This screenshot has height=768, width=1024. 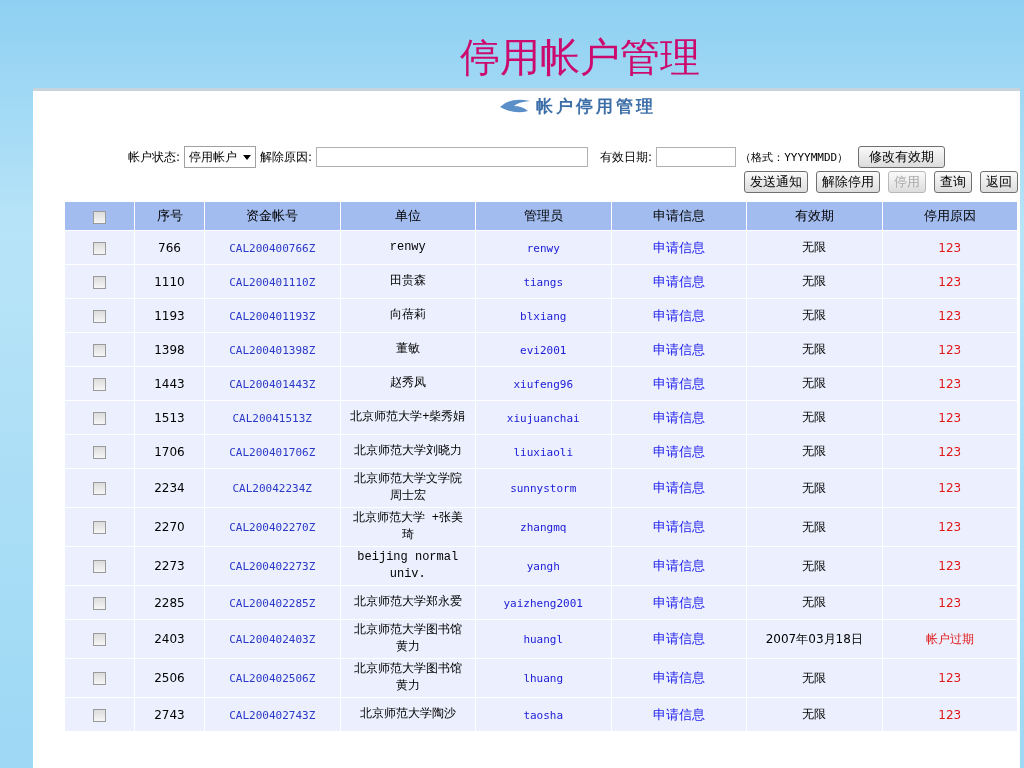 What do you see at coordinates (407, 349) in the screenshot?
I see `table-cell-text: 董敏` at bounding box center [407, 349].